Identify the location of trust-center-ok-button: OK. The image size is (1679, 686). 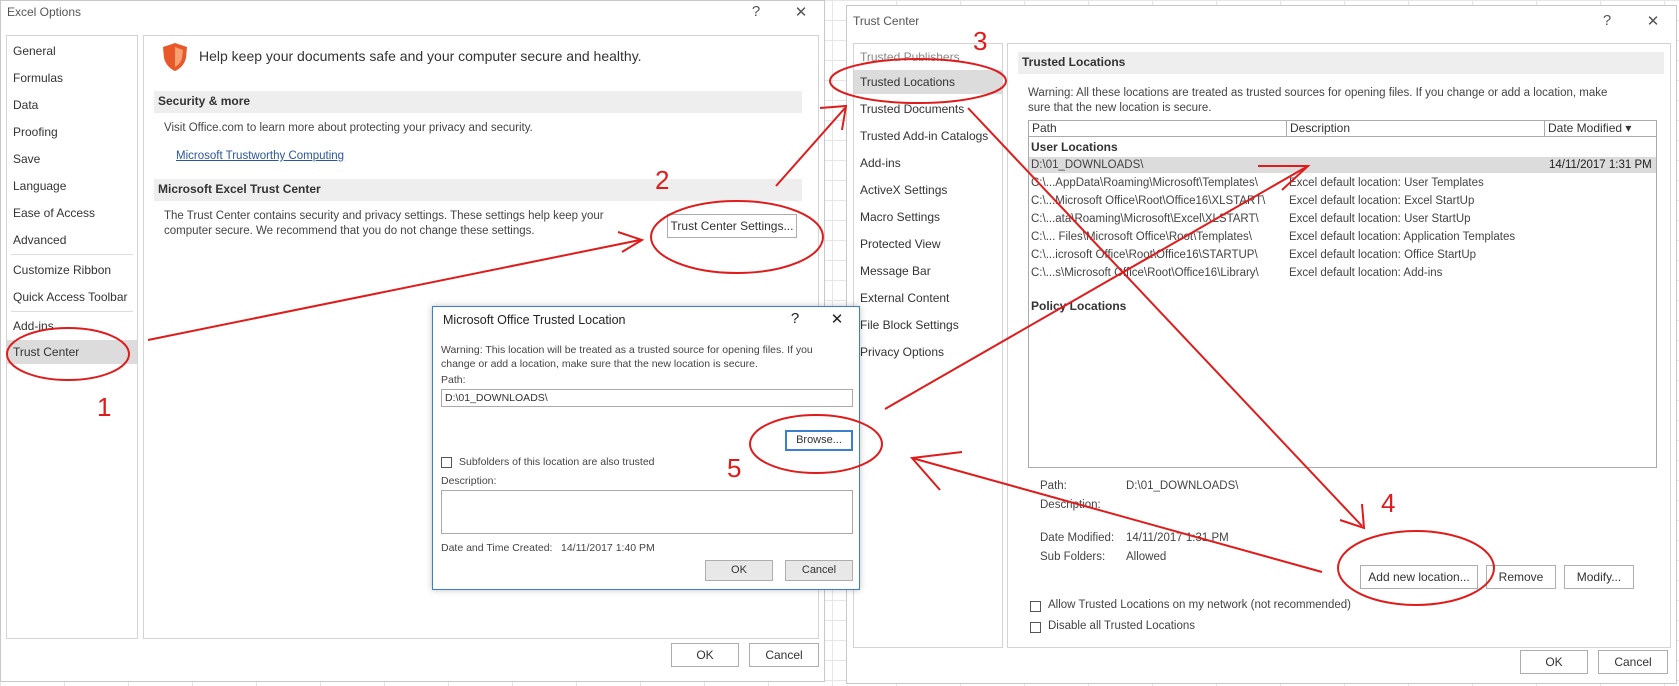
(1554, 662).